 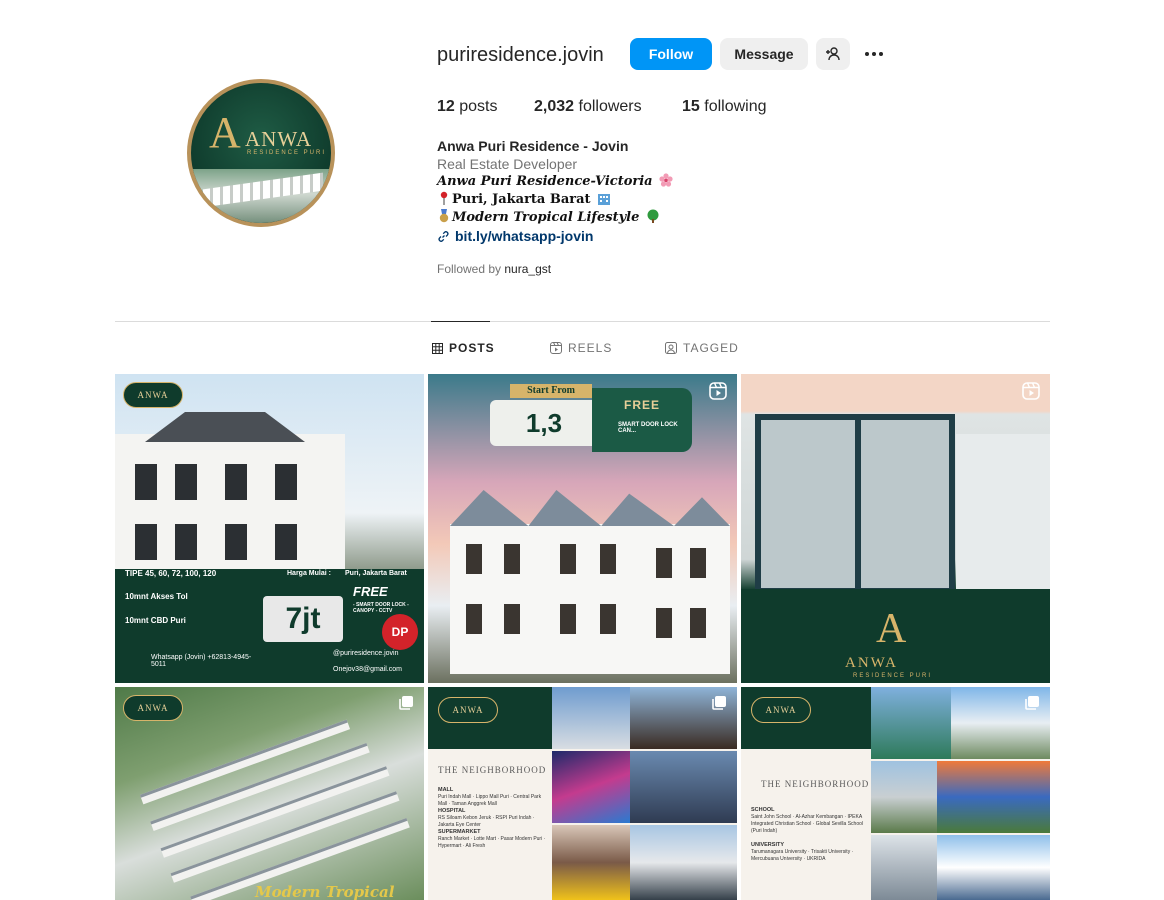 I want to click on profile-username: puriresidence.jovin, so click(x=520, y=55).